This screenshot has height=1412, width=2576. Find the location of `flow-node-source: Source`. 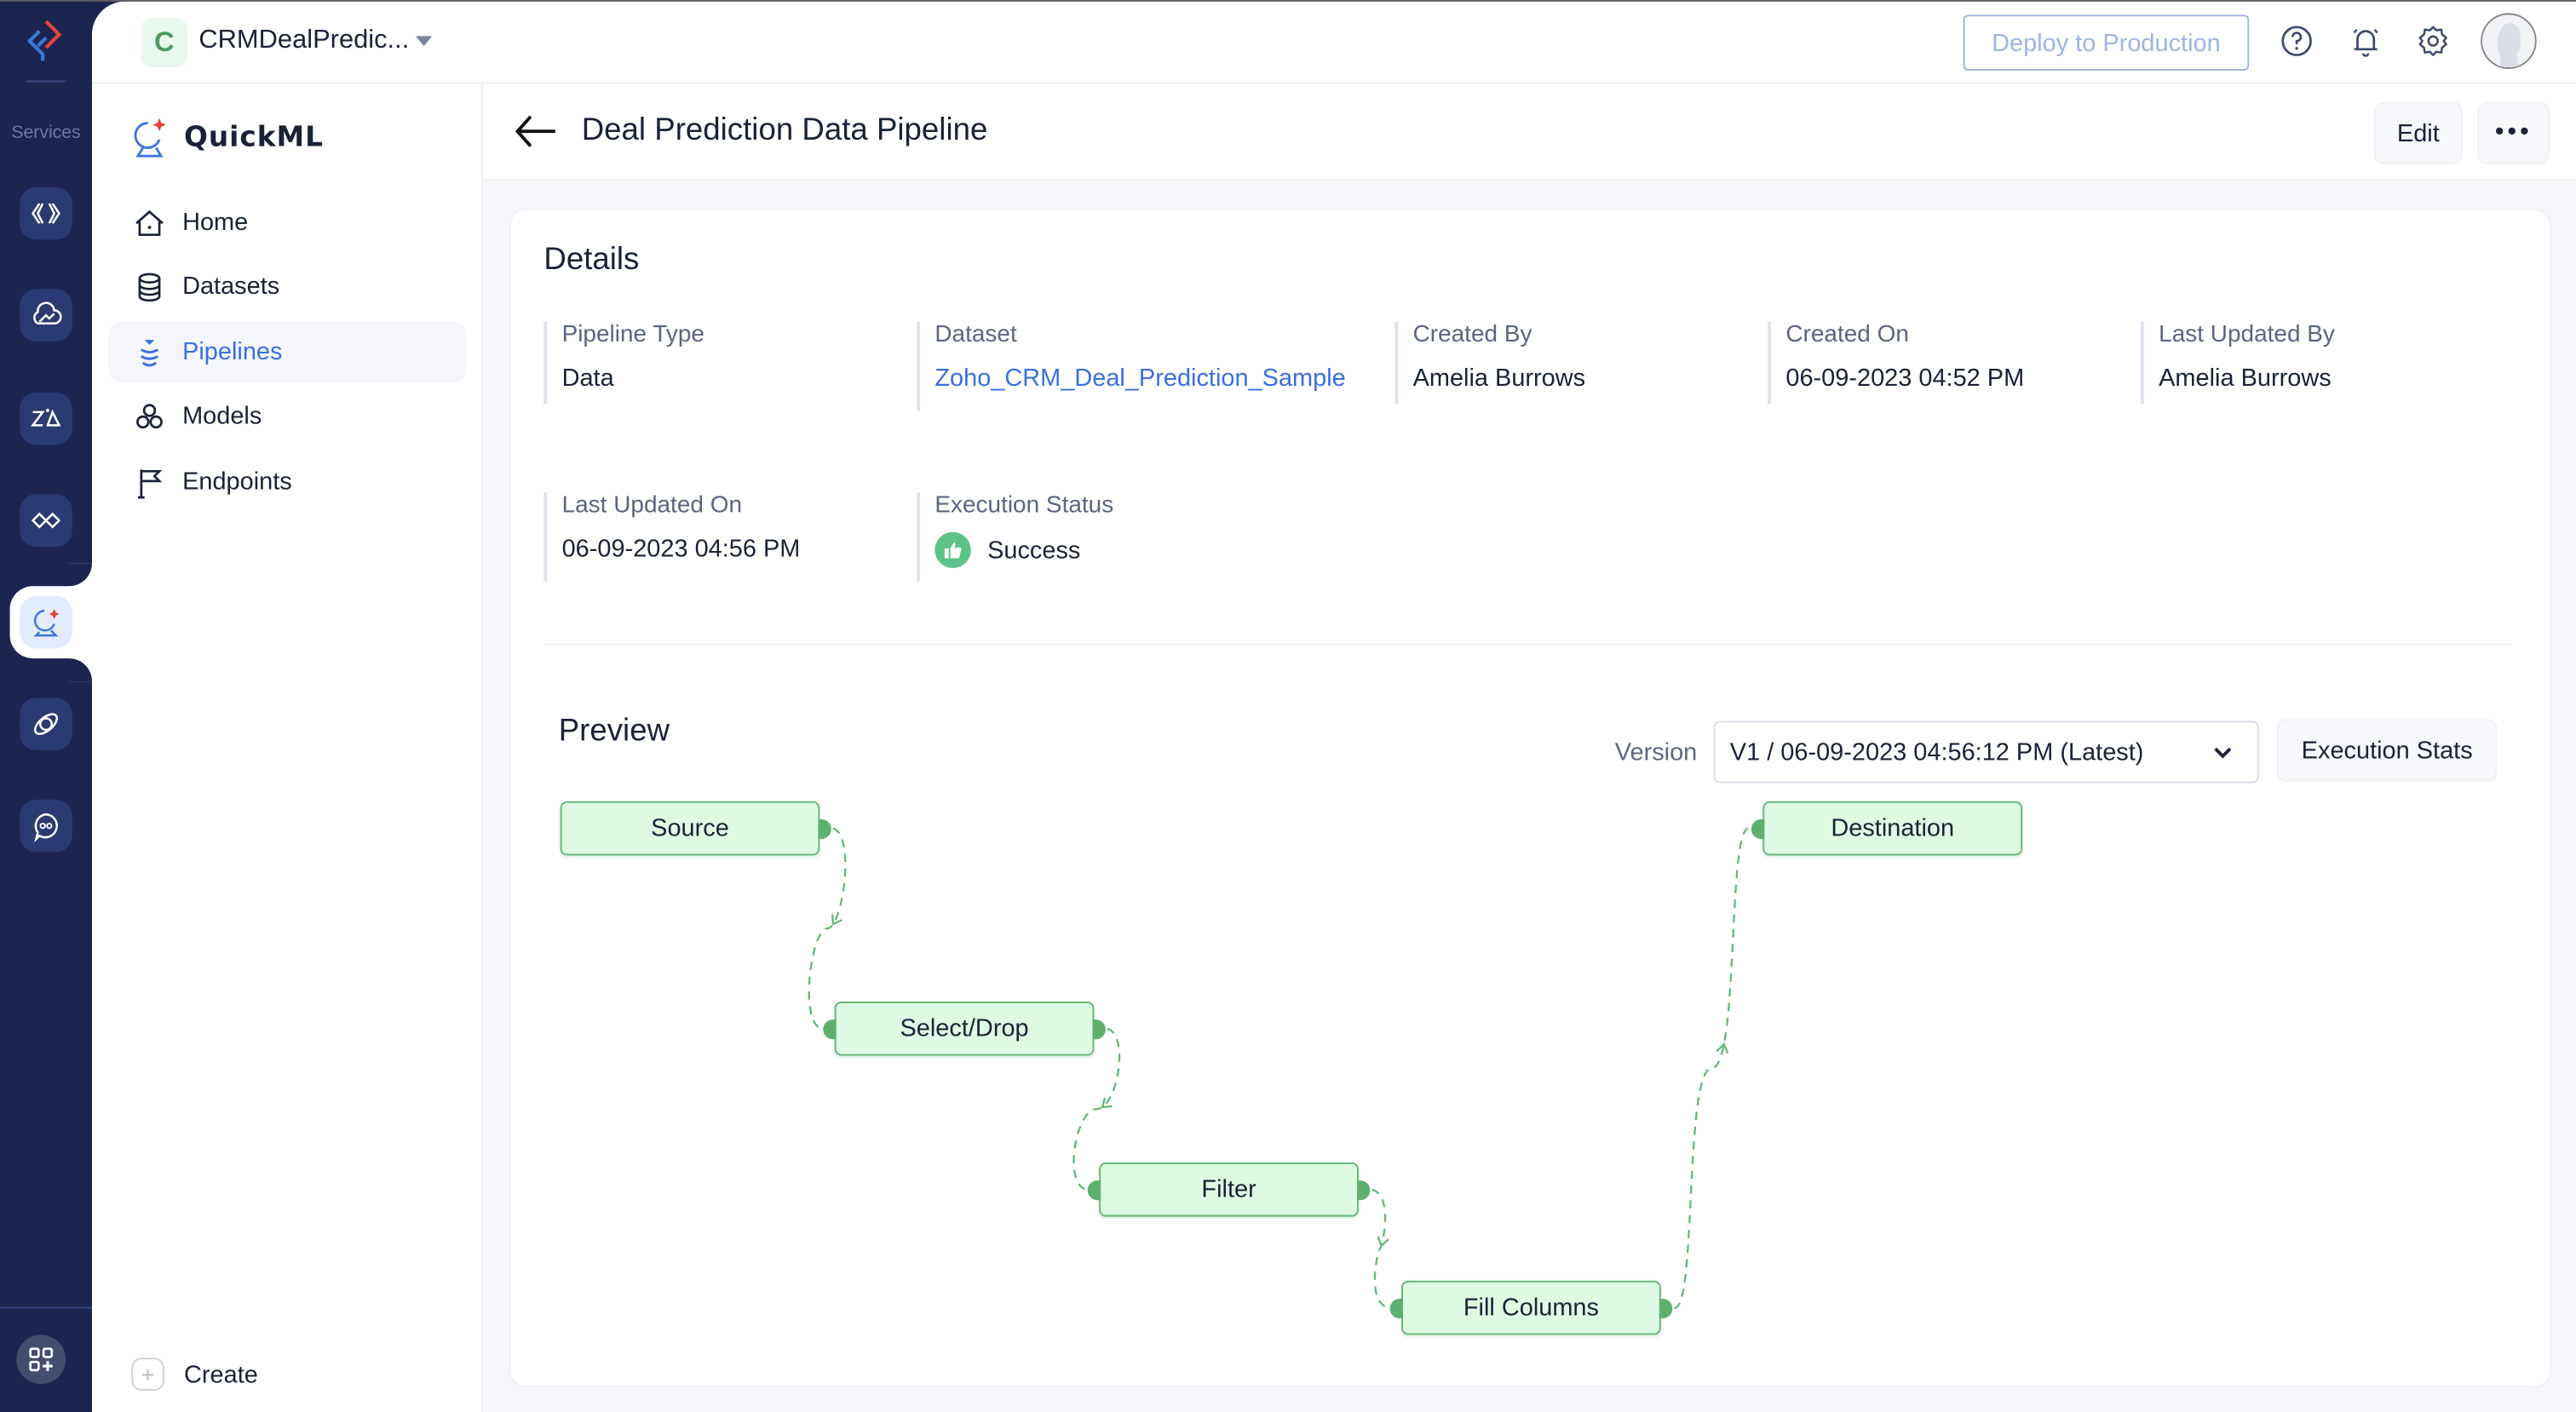

flow-node-source: Source is located at coordinates (696, 828).